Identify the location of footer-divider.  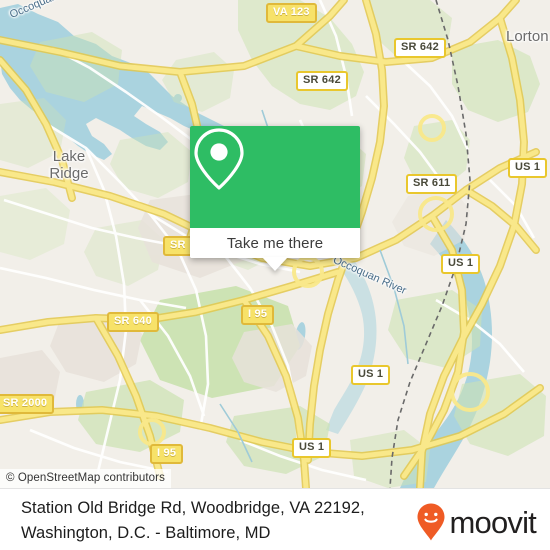
(275, 488).